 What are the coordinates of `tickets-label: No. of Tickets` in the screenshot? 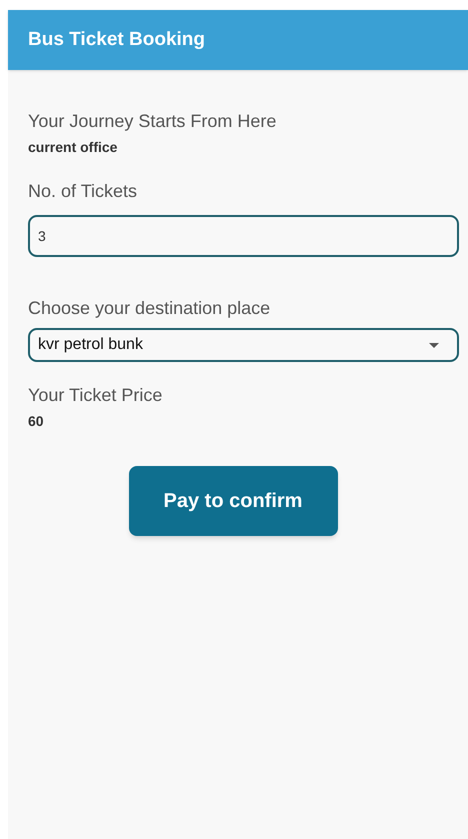 It's located at (83, 191).